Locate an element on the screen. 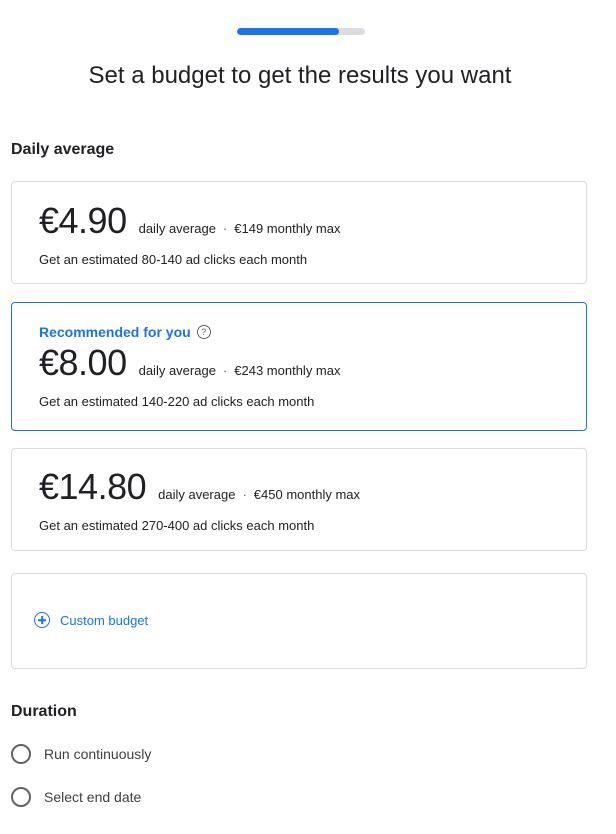 This screenshot has width=616, height=834. monthly-max: €450 monthly max is located at coordinates (307, 494).